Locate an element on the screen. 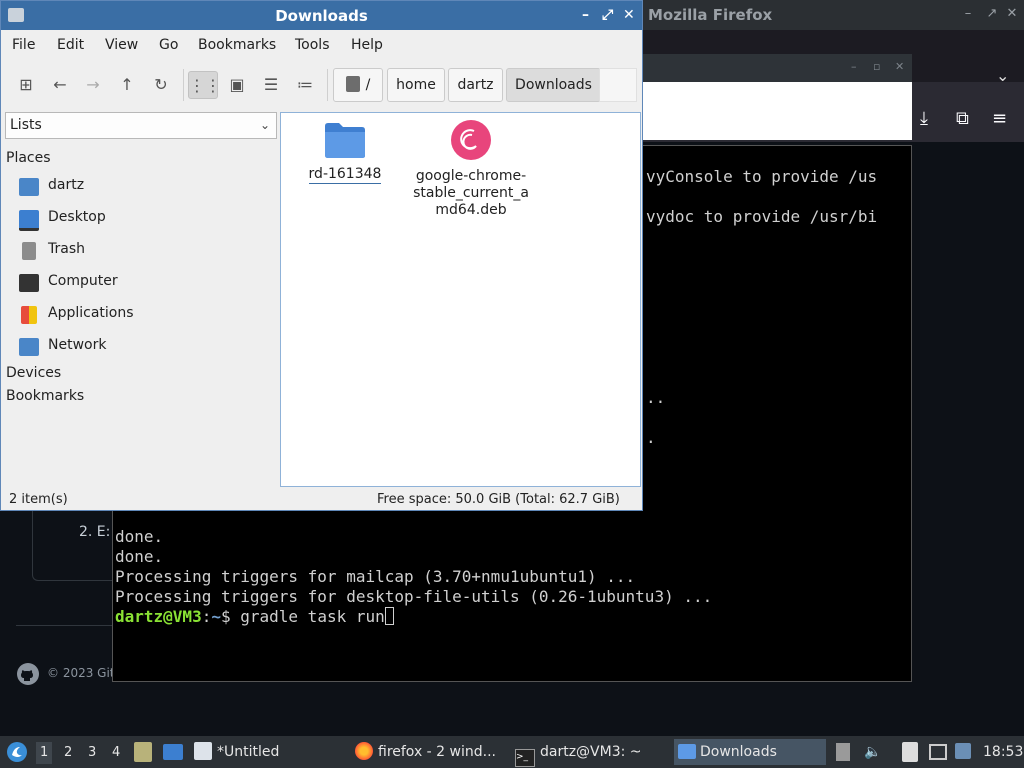 This screenshot has width=1024, height=768. debian-package-icon is located at coordinates (471, 140).